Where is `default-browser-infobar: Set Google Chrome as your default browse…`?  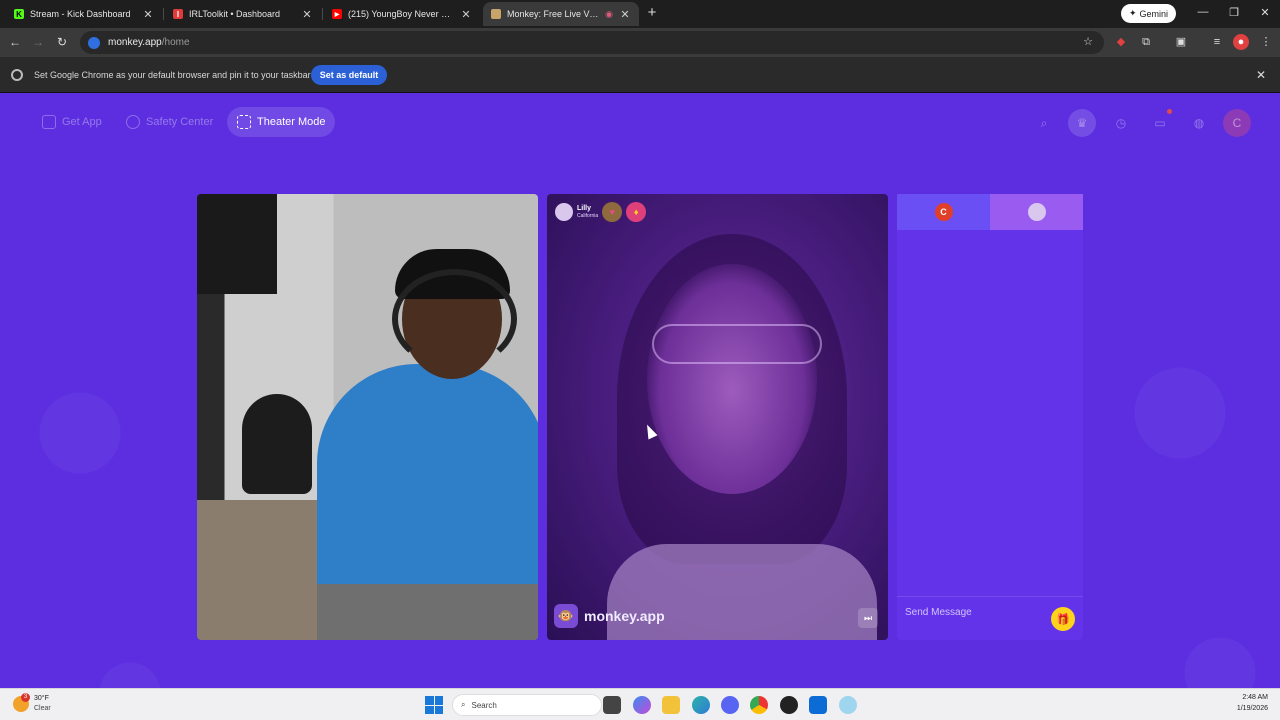 default-browser-infobar: Set Google Chrome as your default browse… is located at coordinates (640, 75).